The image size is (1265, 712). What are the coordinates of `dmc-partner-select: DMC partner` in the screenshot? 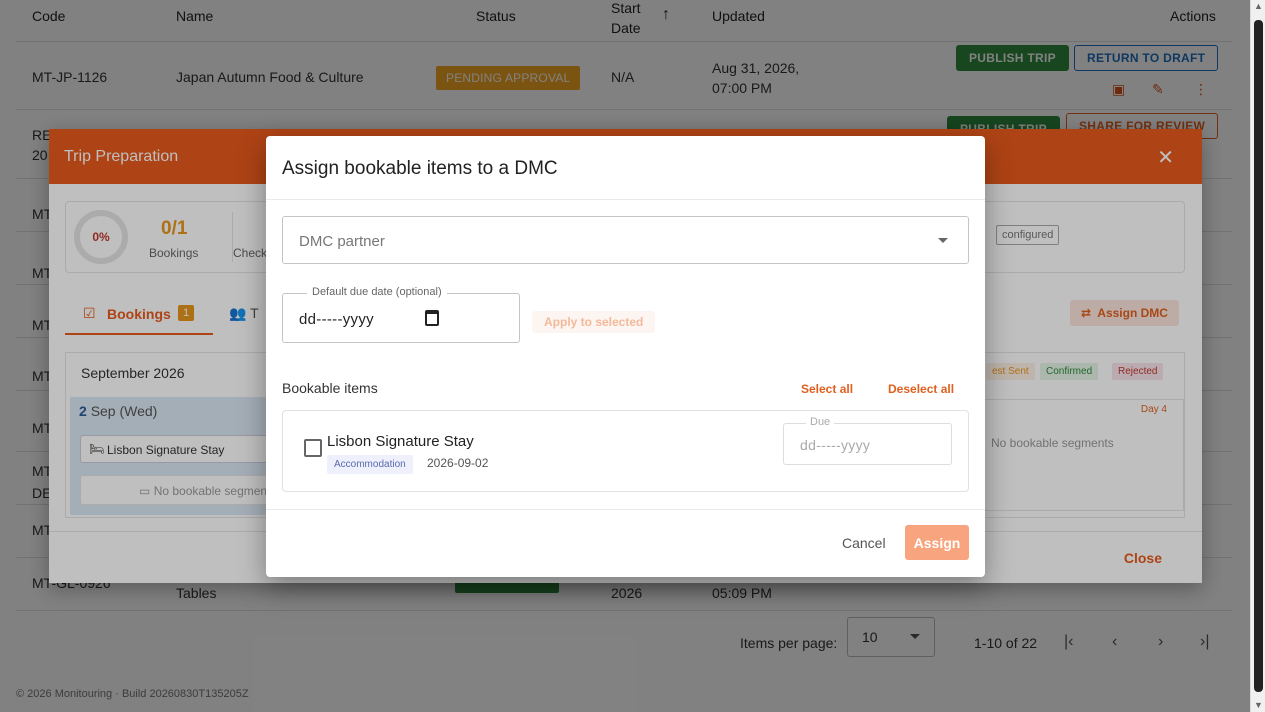 It's located at (625, 240).